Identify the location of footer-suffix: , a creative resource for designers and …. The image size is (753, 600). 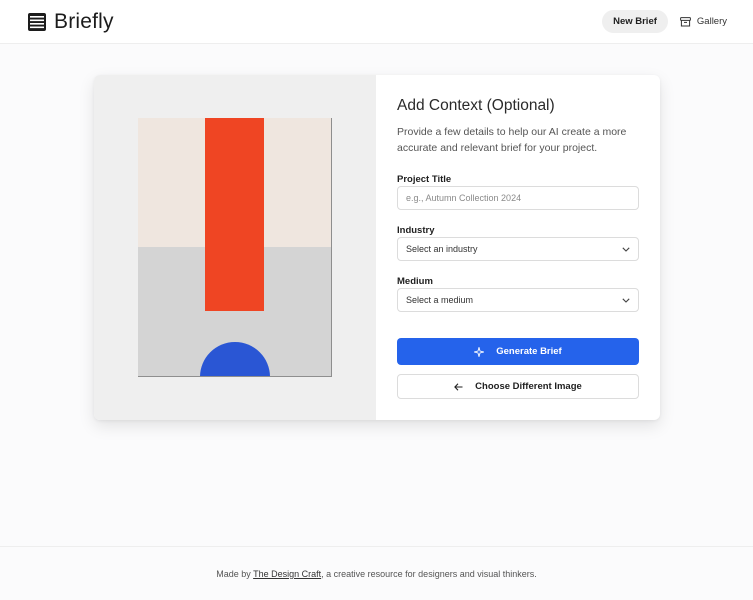
(429, 574).